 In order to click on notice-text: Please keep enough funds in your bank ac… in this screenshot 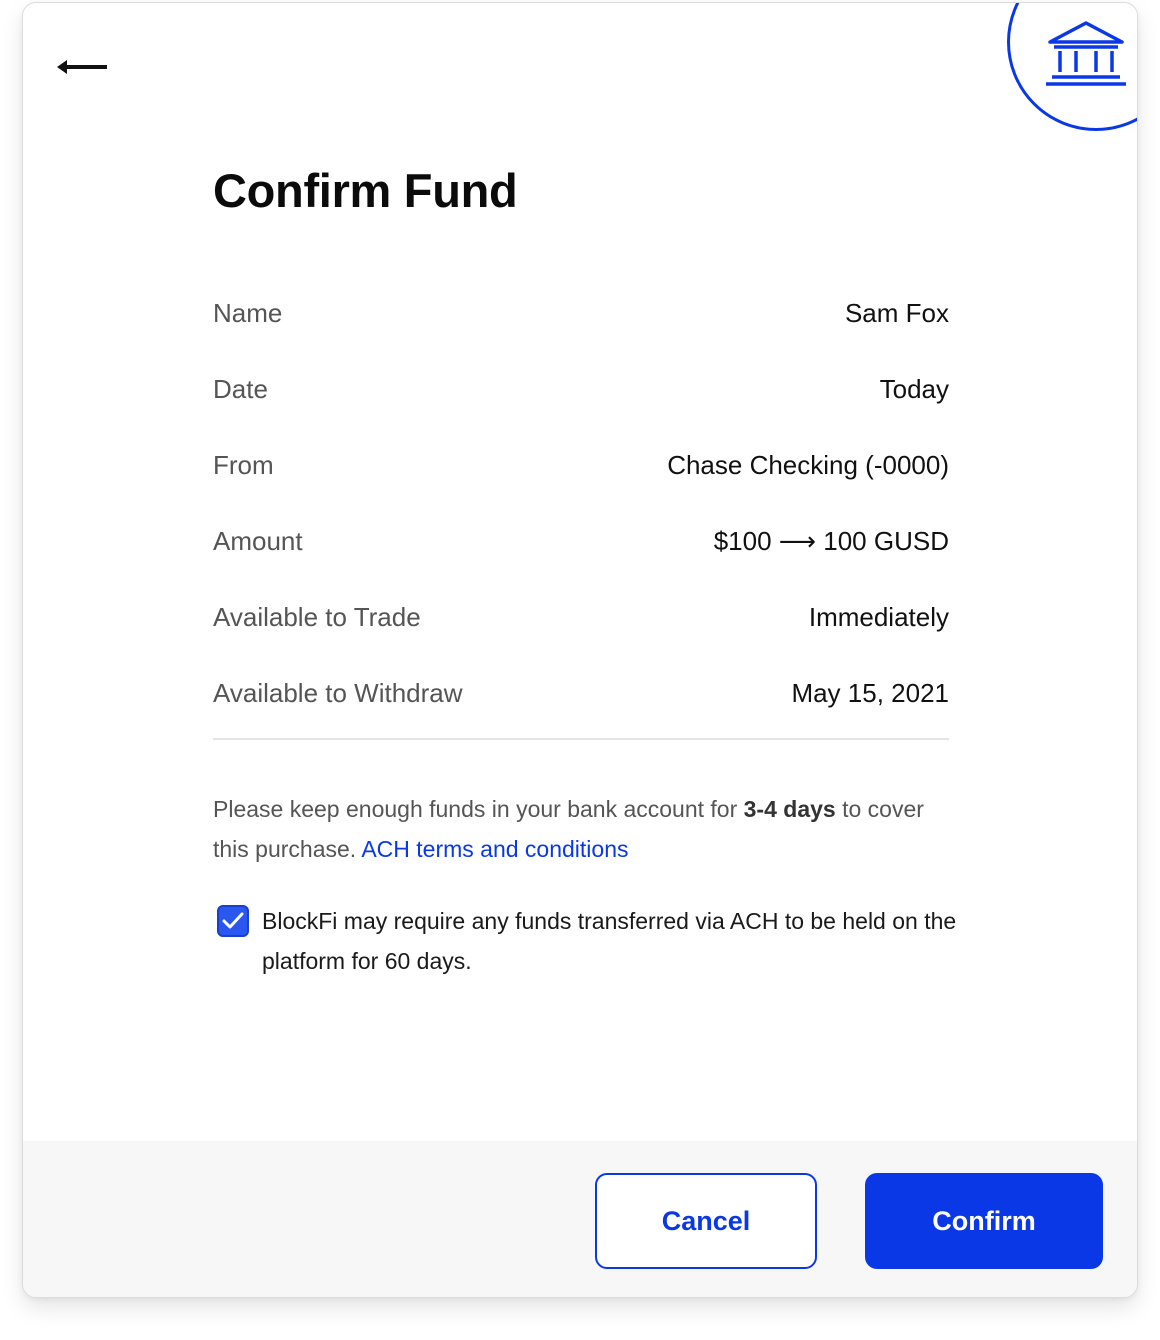, I will do `click(478, 809)`.